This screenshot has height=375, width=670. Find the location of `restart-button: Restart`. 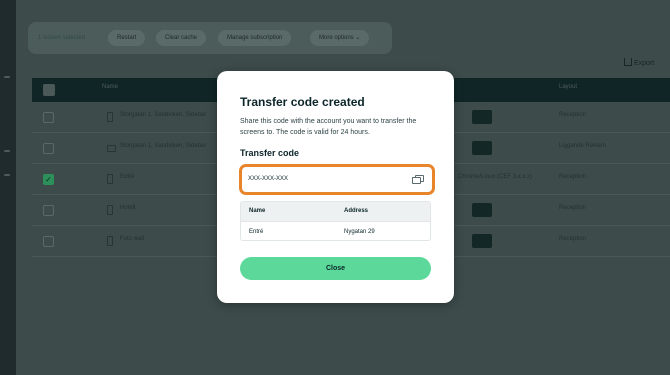

restart-button: Restart is located at coordinates (127, 38).